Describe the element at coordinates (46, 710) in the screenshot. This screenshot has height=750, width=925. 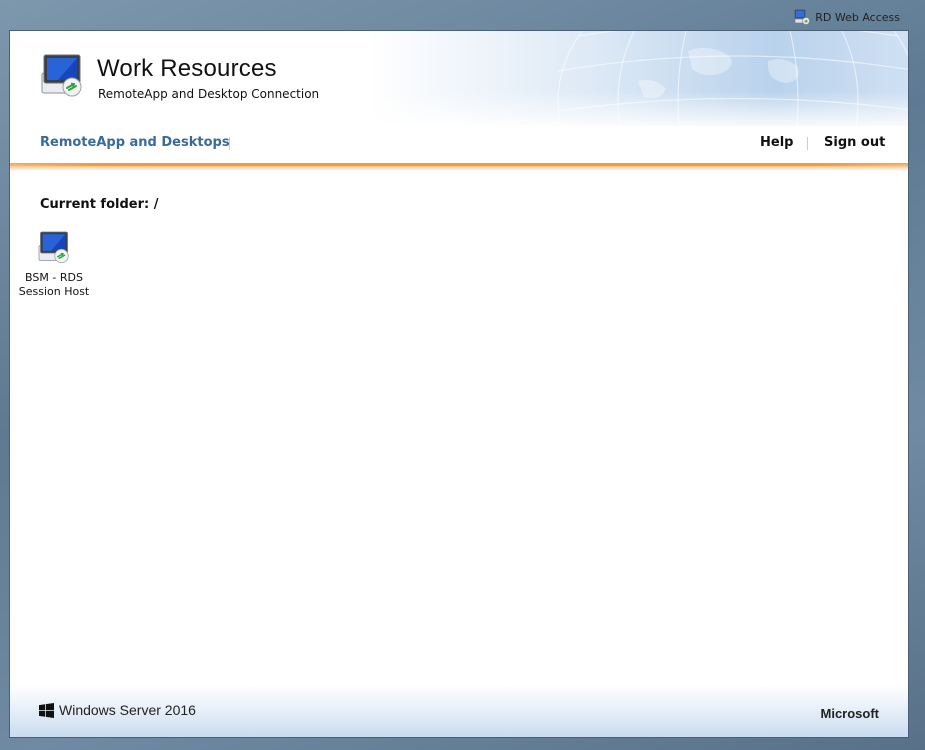
I see `windows-logo-icon` at that location.